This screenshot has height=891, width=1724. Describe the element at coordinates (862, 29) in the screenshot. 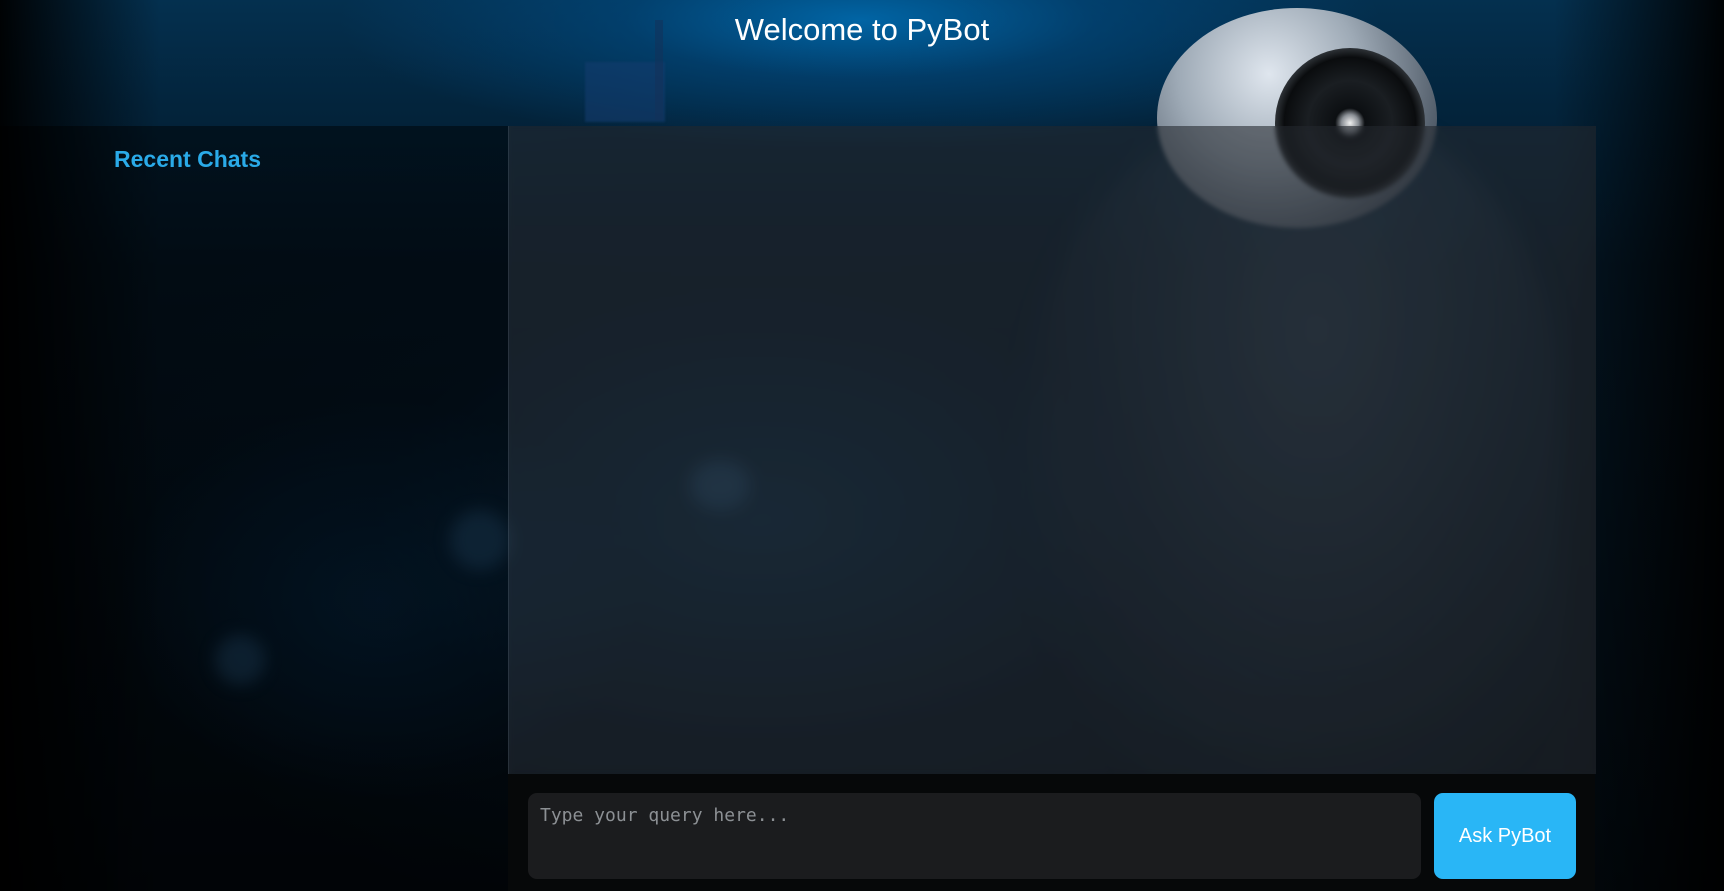

I see `page-title: Welcome to PyBot` at that location.